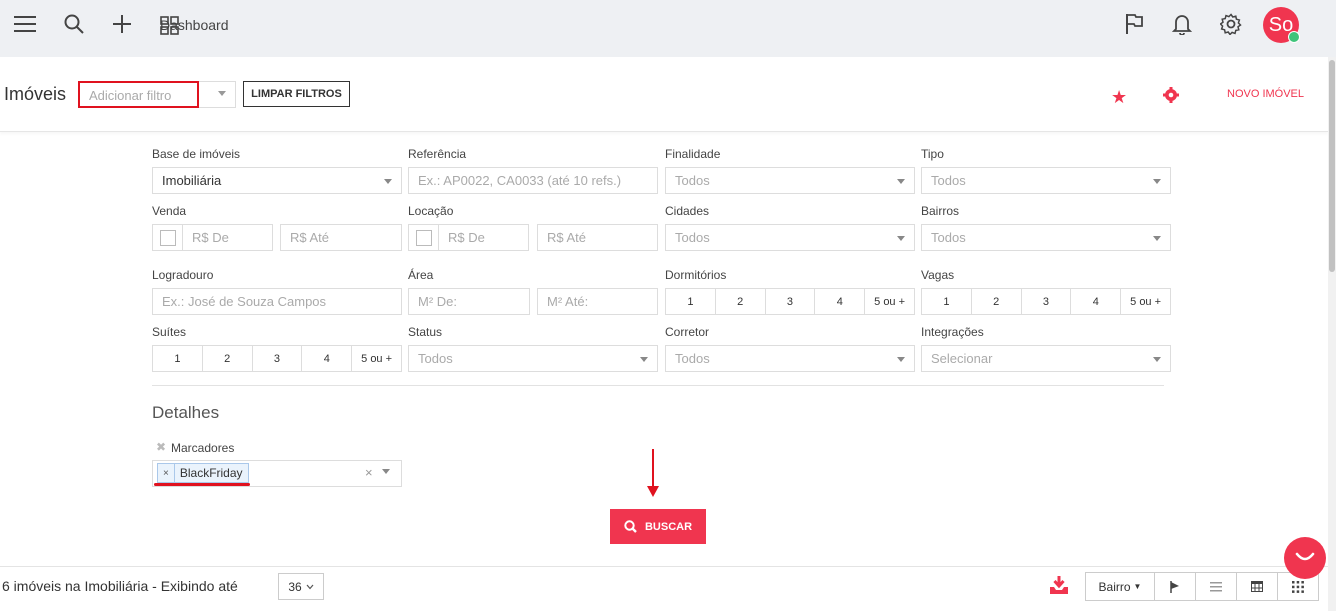  What do you see at coordinates (533, 358) in the screenshot?
I see `status-select: Todos` at bounding box center [533, 358].